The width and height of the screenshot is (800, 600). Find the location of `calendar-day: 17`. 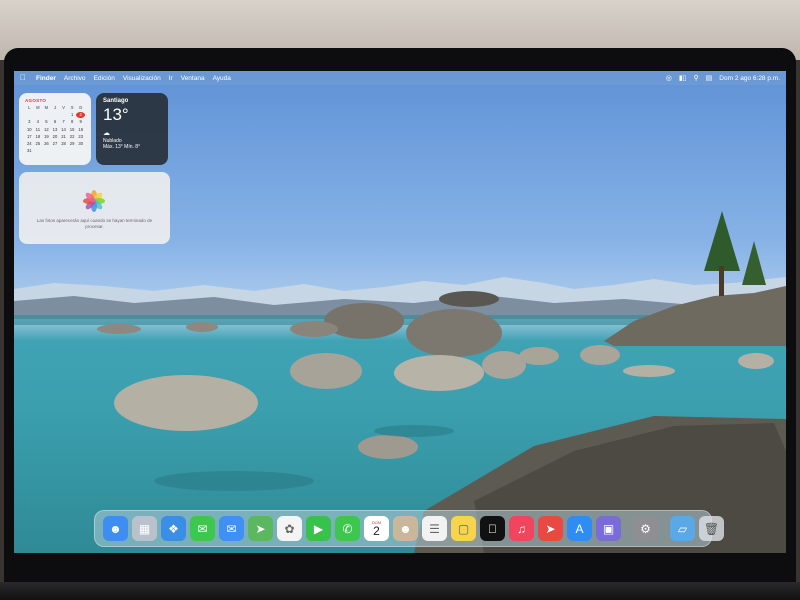

calendar-day: 17 is located at coordinates (29, 136).